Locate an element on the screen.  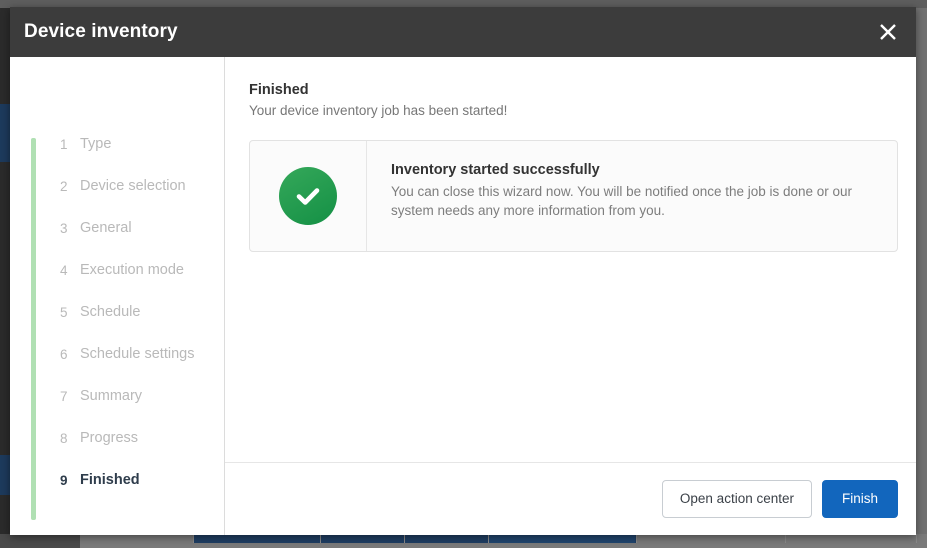
step-number: 4 is located at coordinates (64, 270).